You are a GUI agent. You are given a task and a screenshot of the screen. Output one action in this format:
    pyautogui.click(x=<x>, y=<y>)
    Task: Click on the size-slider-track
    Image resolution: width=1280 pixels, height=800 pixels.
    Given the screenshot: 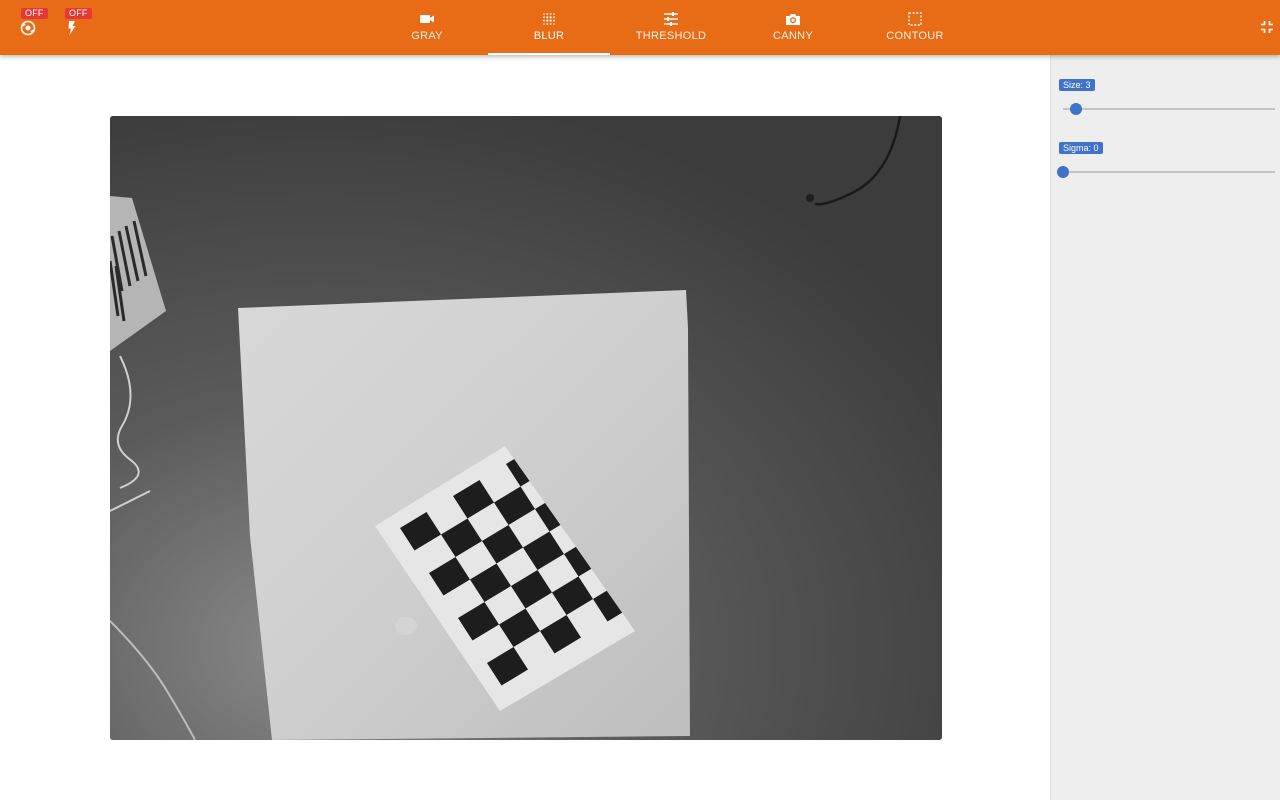 What is the action you would take?
    pyautogui.click(x=1169, y=109)
    